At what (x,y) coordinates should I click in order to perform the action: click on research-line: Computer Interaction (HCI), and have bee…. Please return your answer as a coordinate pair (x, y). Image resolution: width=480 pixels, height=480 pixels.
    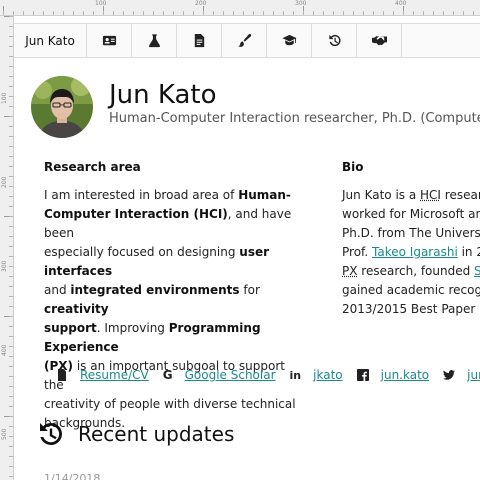
    Looking at the image, I should click on (168, 223).